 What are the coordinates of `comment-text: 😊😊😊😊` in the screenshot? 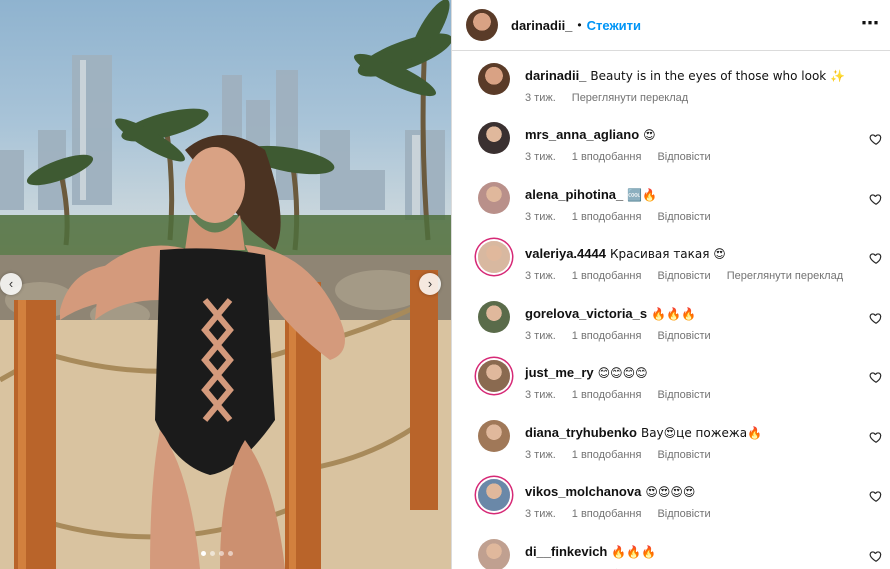 It's located at (622, 373).